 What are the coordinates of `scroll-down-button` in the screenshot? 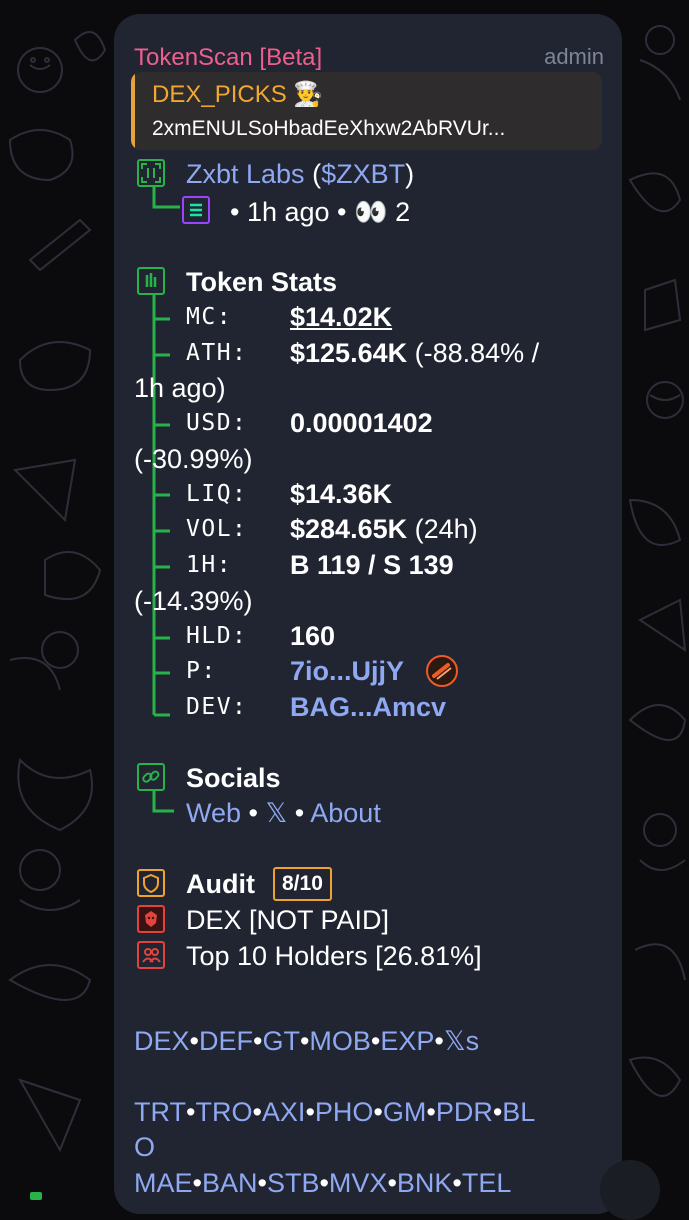 It's located at (630, 1190).